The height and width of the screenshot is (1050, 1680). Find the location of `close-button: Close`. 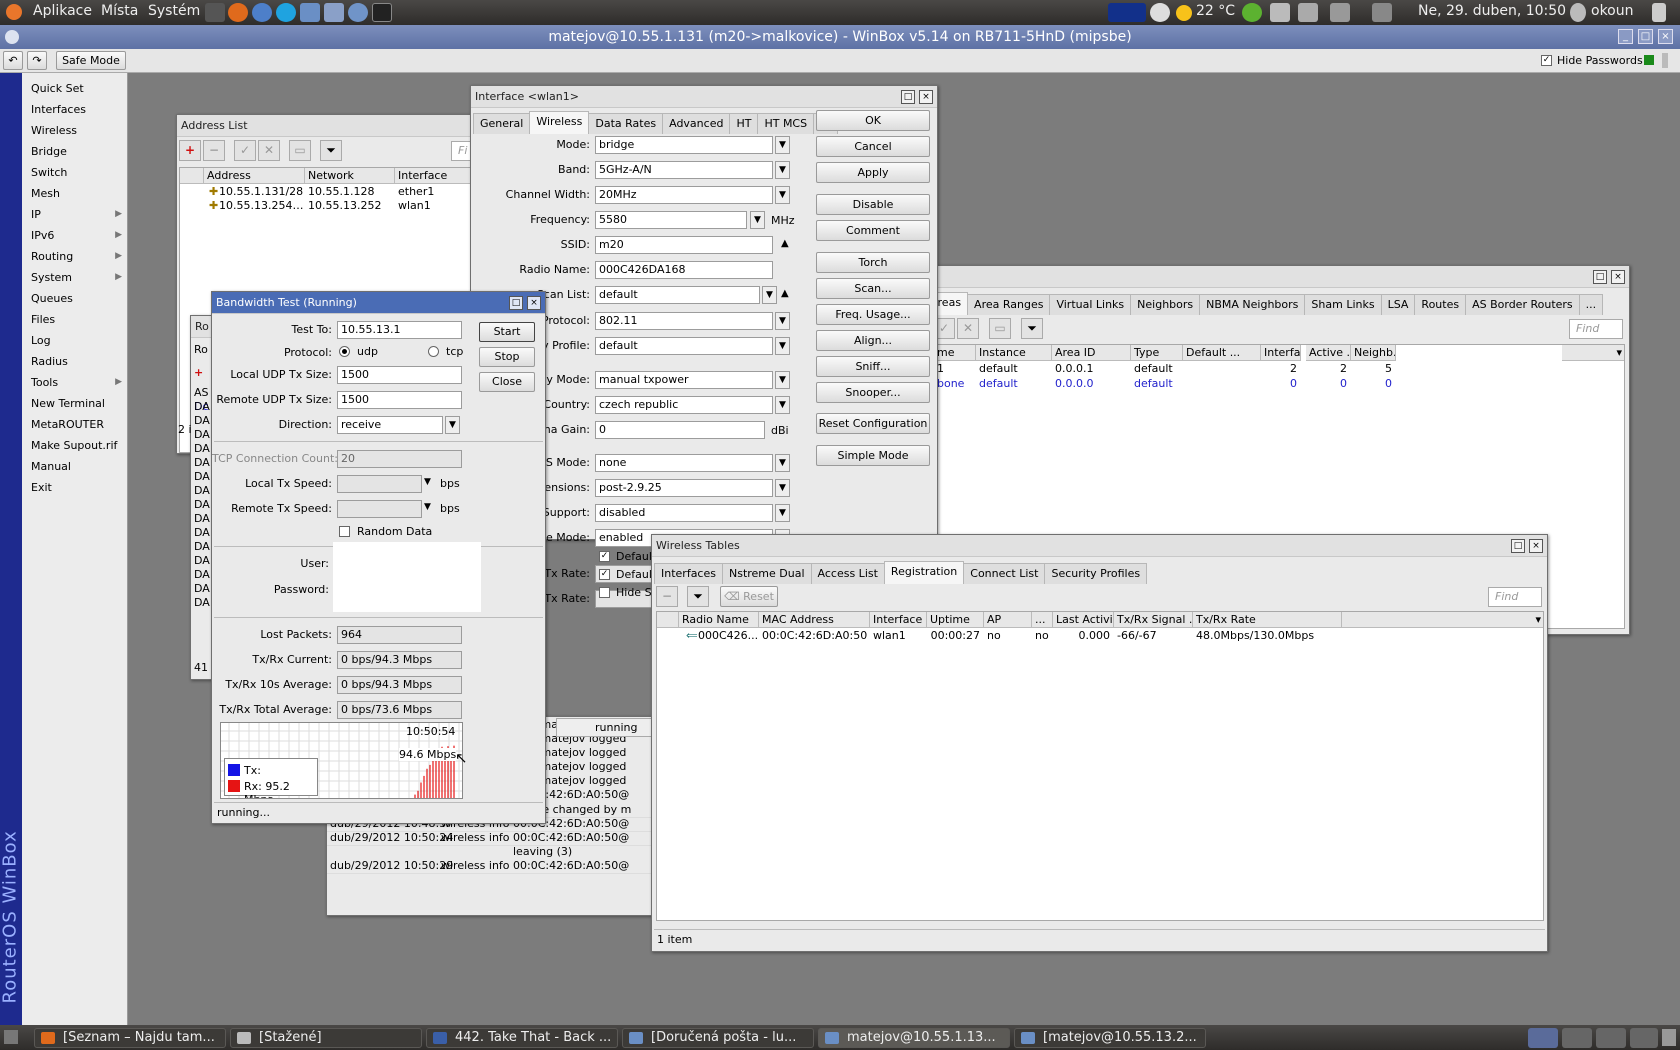

close-button: Close is located at coordinates (507, 382).